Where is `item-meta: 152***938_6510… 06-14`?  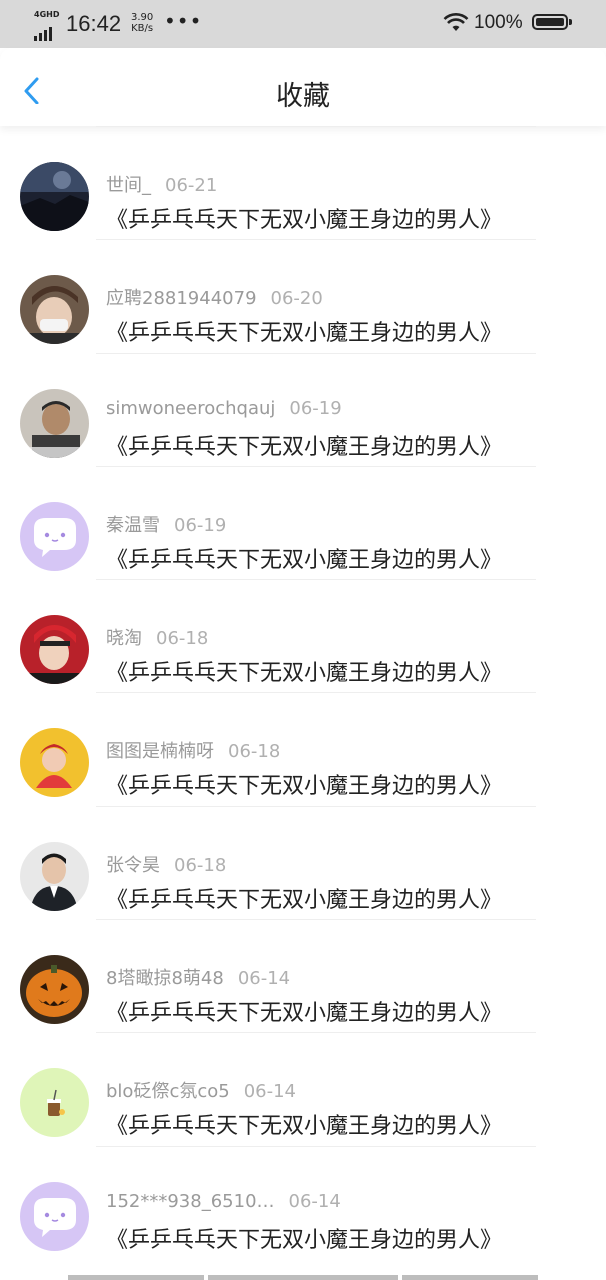 item-meta: 152***938_6510… 06-14 is located at coordinates (223, 1201).